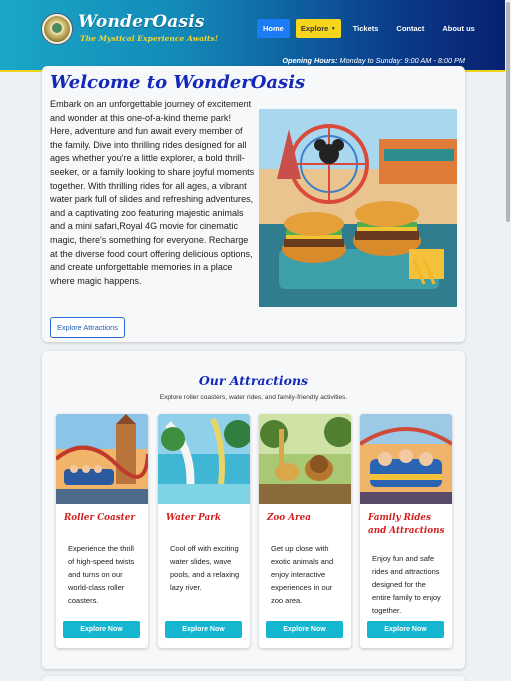 This screenshot has width=511, height=681. What do you see at coordinates (87, 327) in the screenshot?
I see `explore-attractions-button: Explore Attractions` at bounding box center [87, 327].